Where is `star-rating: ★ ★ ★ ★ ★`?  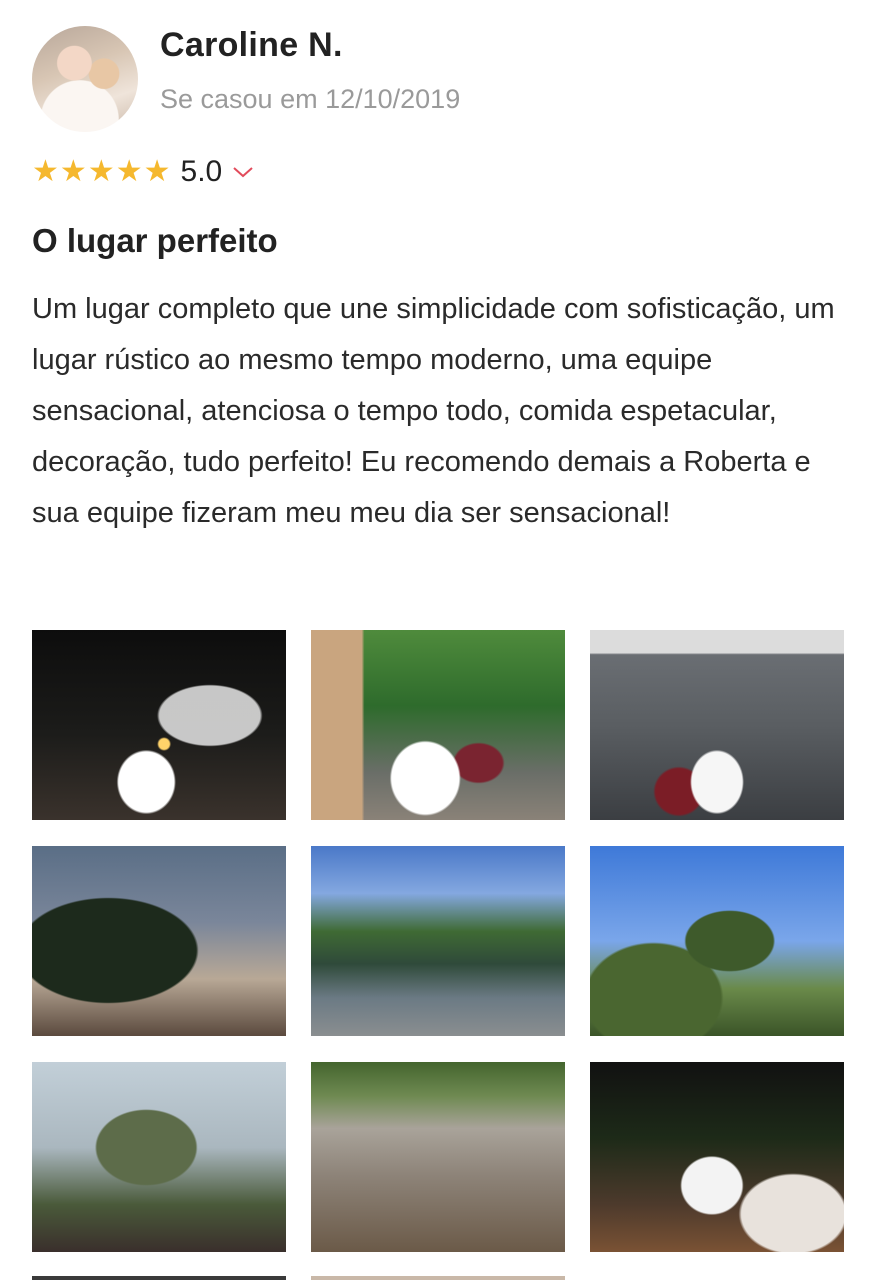 star-rating: ★ ★ ★ ★ ★ is located at coordinates (101, 172).